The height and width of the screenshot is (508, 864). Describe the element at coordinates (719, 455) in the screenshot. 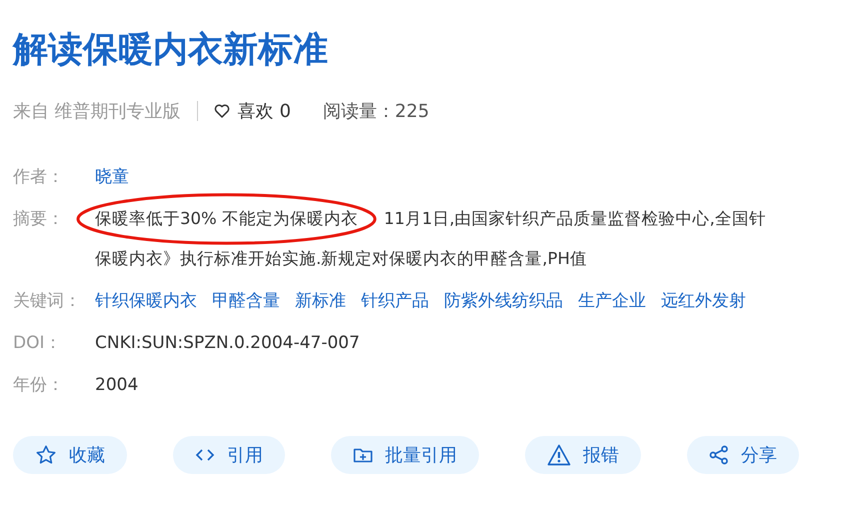

I see `share-icon` at that location.